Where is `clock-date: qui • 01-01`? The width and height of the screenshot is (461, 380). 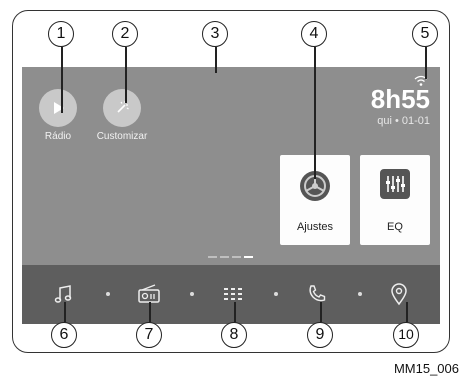
clock-date: qui • 01-01 is located at coordinates (403, 121).